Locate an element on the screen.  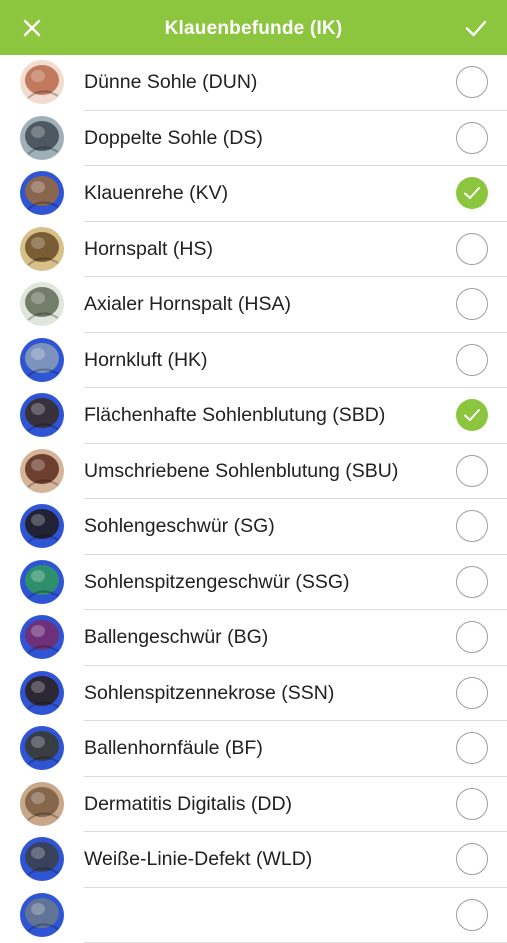
list-item: Dermatitis Digitalis (DD) is located at coordinates (253, 805).